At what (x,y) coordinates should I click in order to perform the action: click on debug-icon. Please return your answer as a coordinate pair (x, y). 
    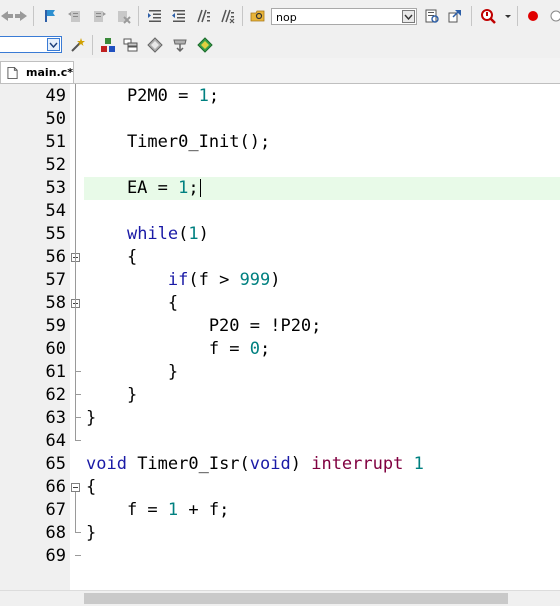
    Looking at the image, I should click on (488, 16).